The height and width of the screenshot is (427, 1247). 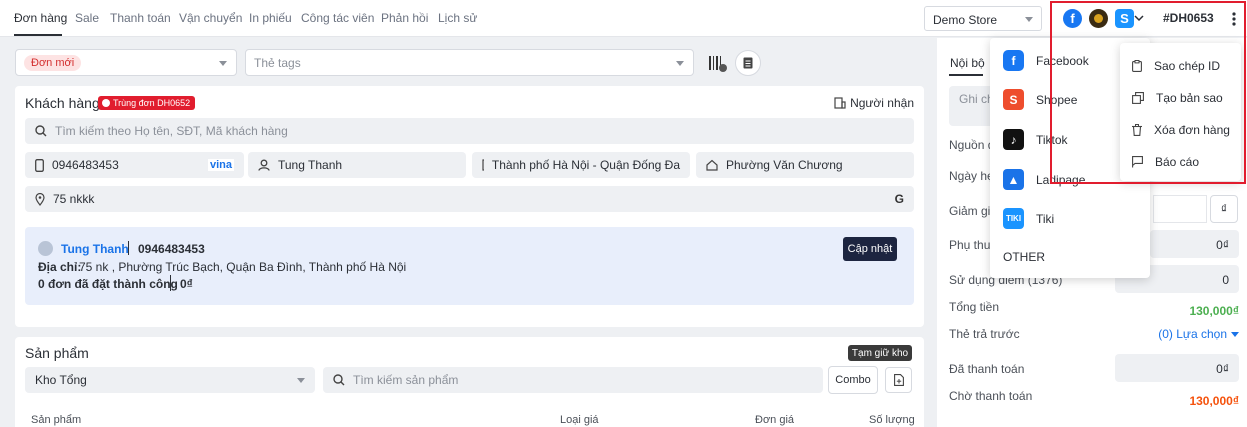 I want to click on total-value: 130,000₫, so click(x=1214, y=311).